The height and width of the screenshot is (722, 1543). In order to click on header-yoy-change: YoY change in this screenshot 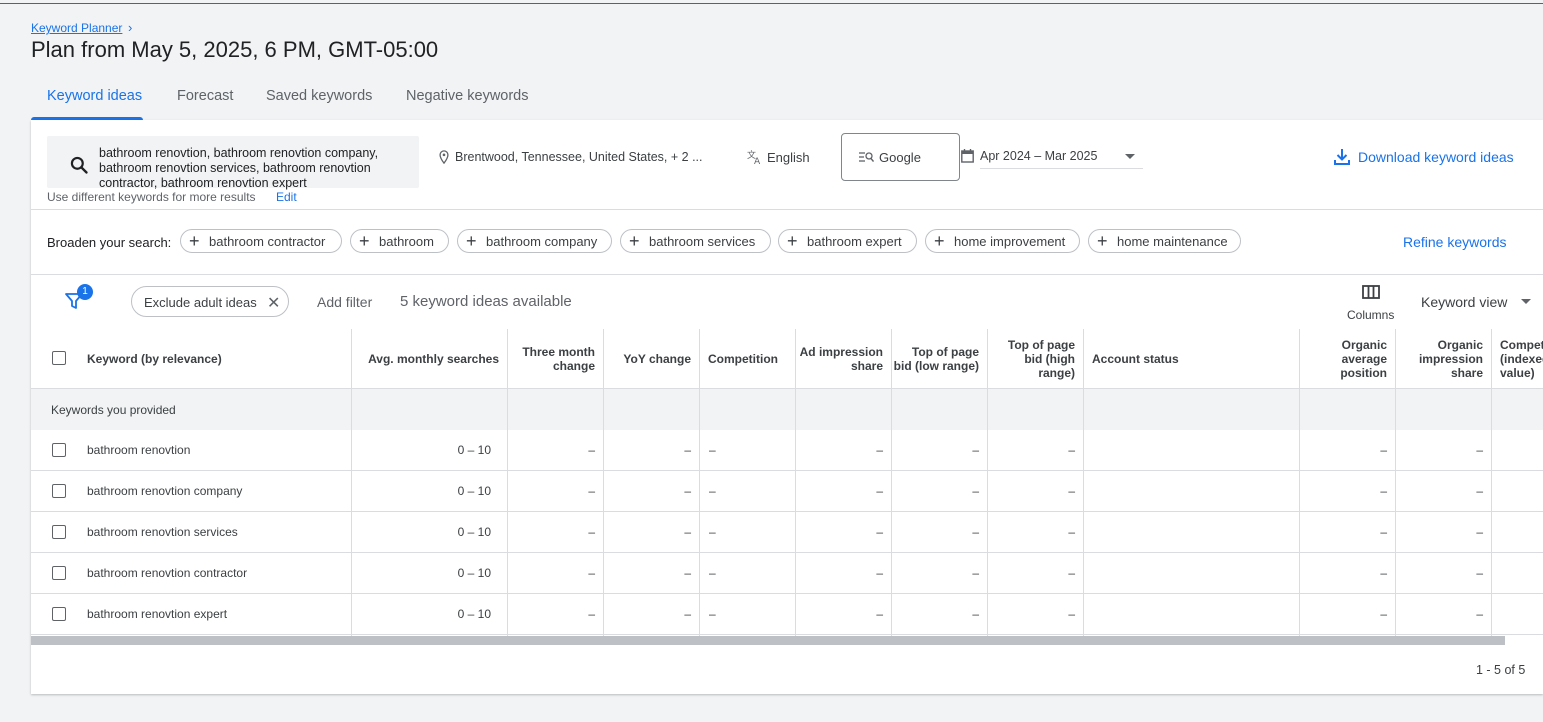, I will do `click(647, 358)`.